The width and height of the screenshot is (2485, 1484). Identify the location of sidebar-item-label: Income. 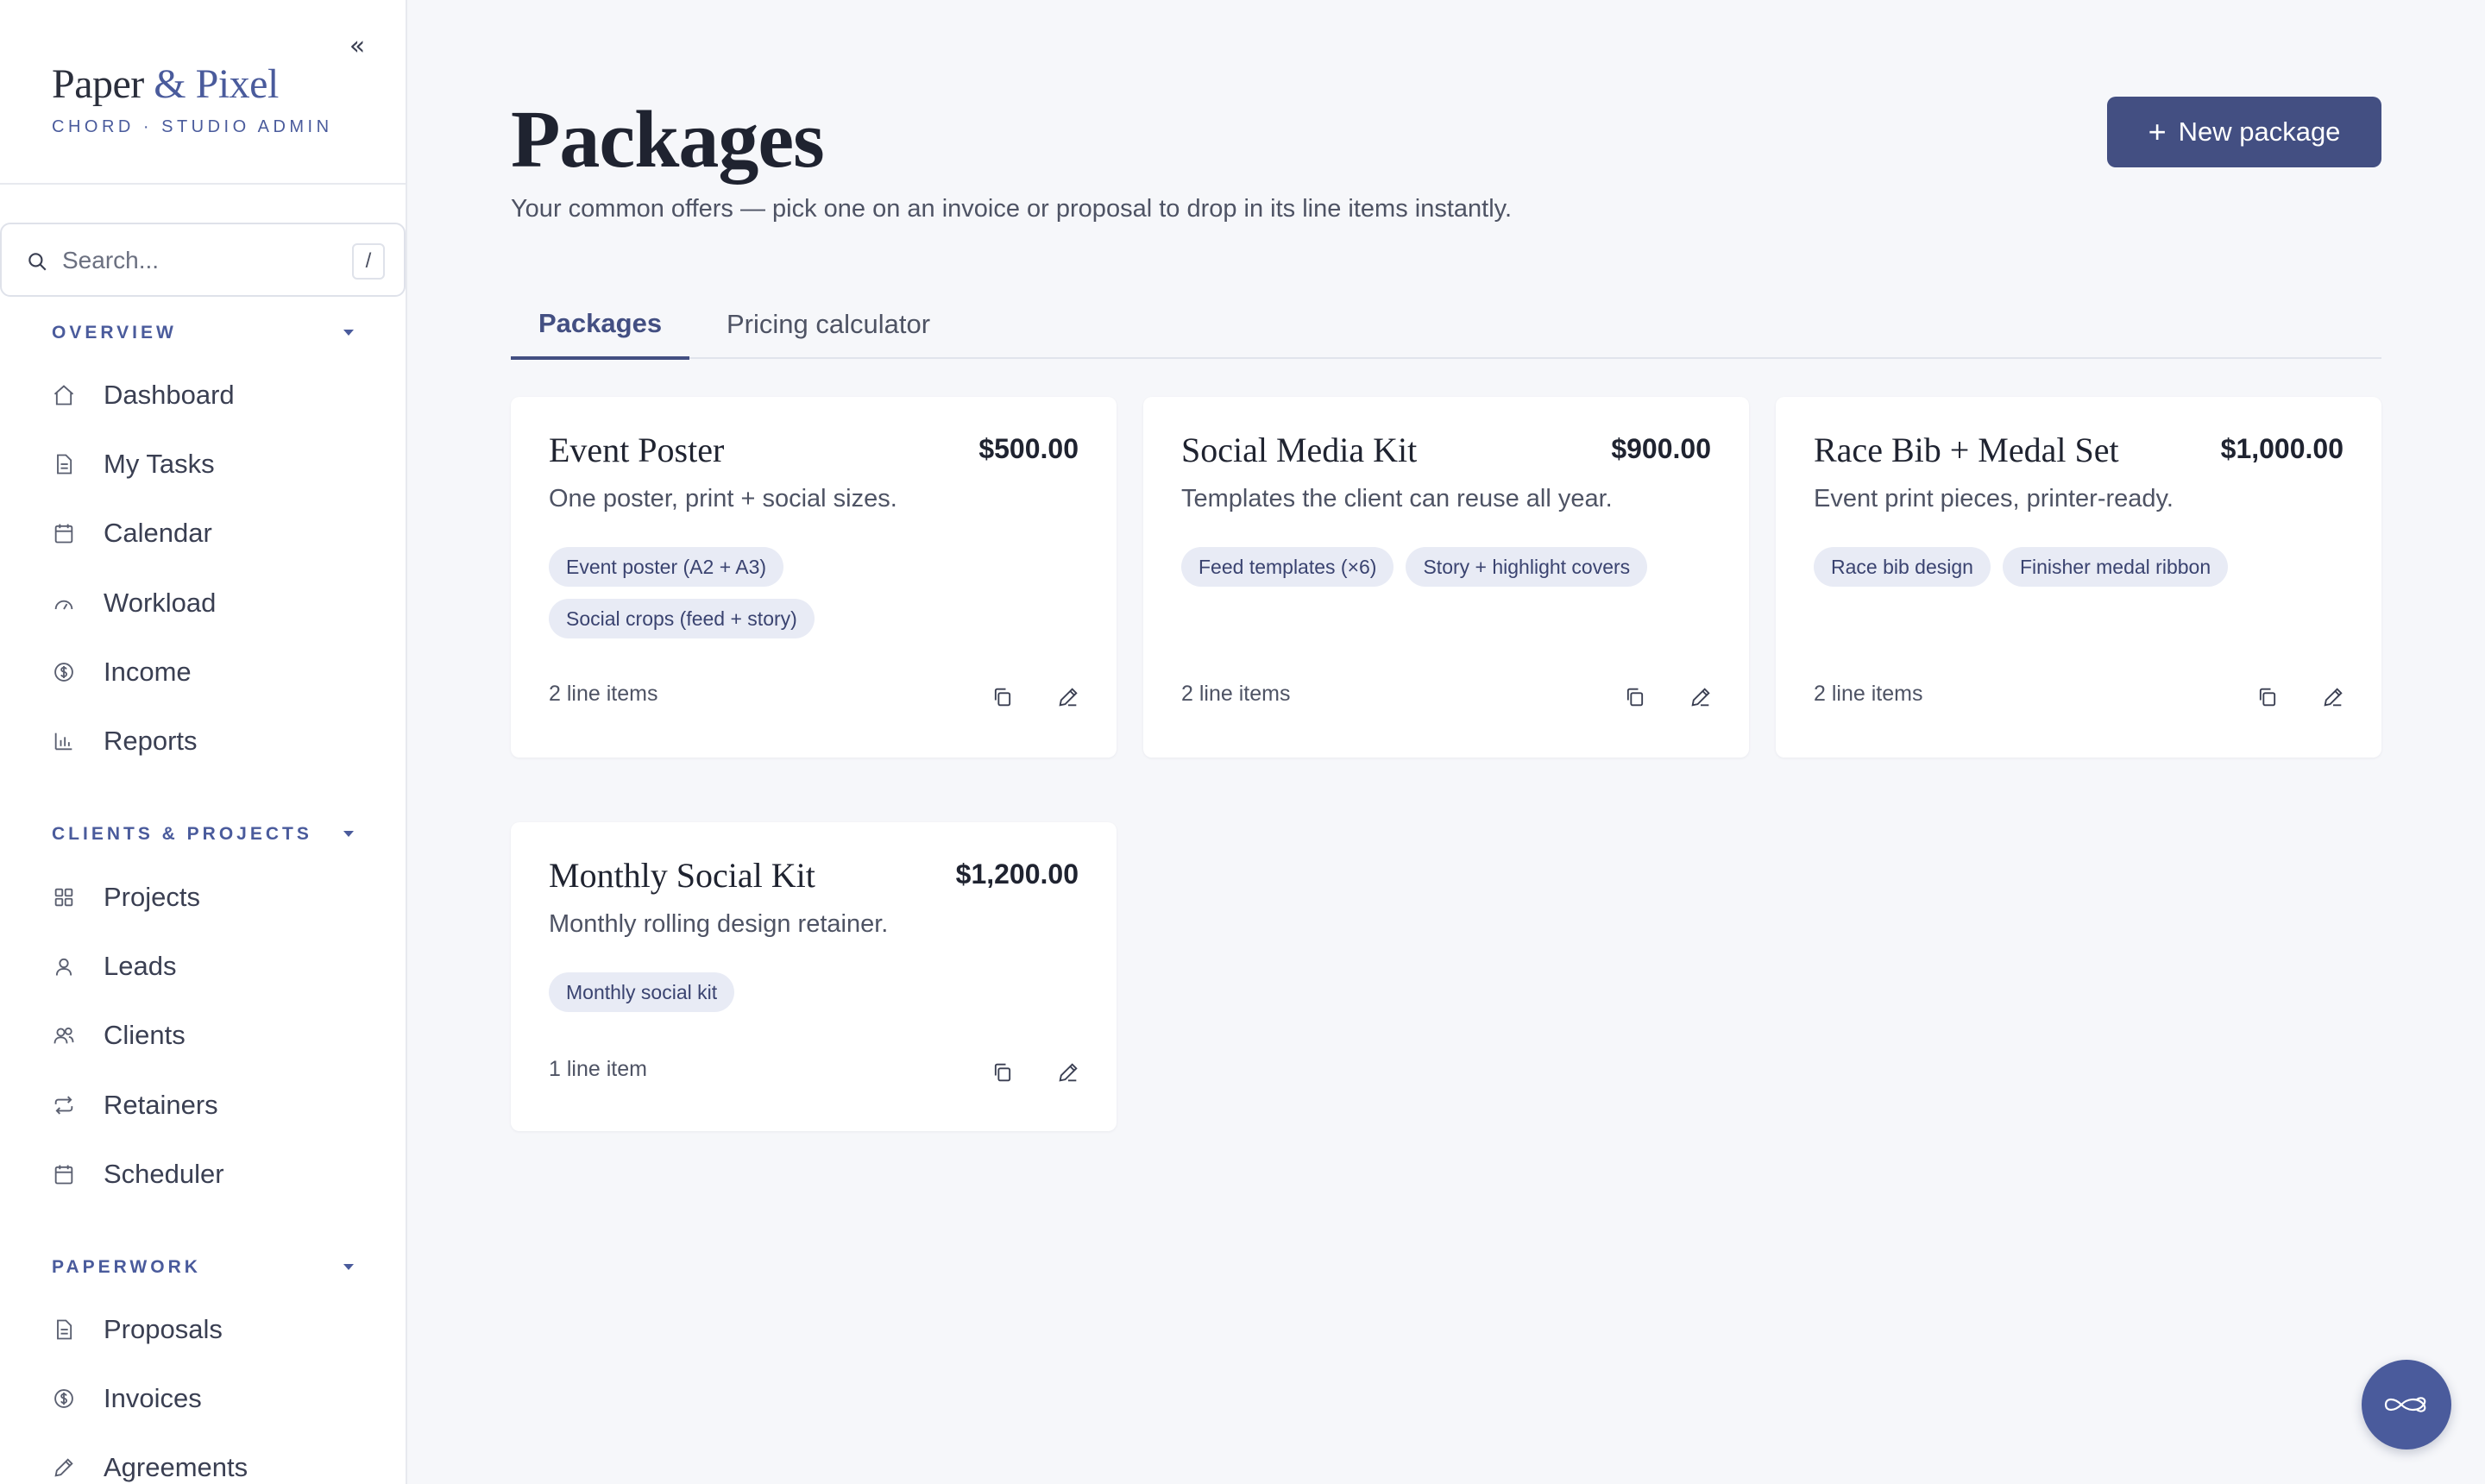
(148, 672).